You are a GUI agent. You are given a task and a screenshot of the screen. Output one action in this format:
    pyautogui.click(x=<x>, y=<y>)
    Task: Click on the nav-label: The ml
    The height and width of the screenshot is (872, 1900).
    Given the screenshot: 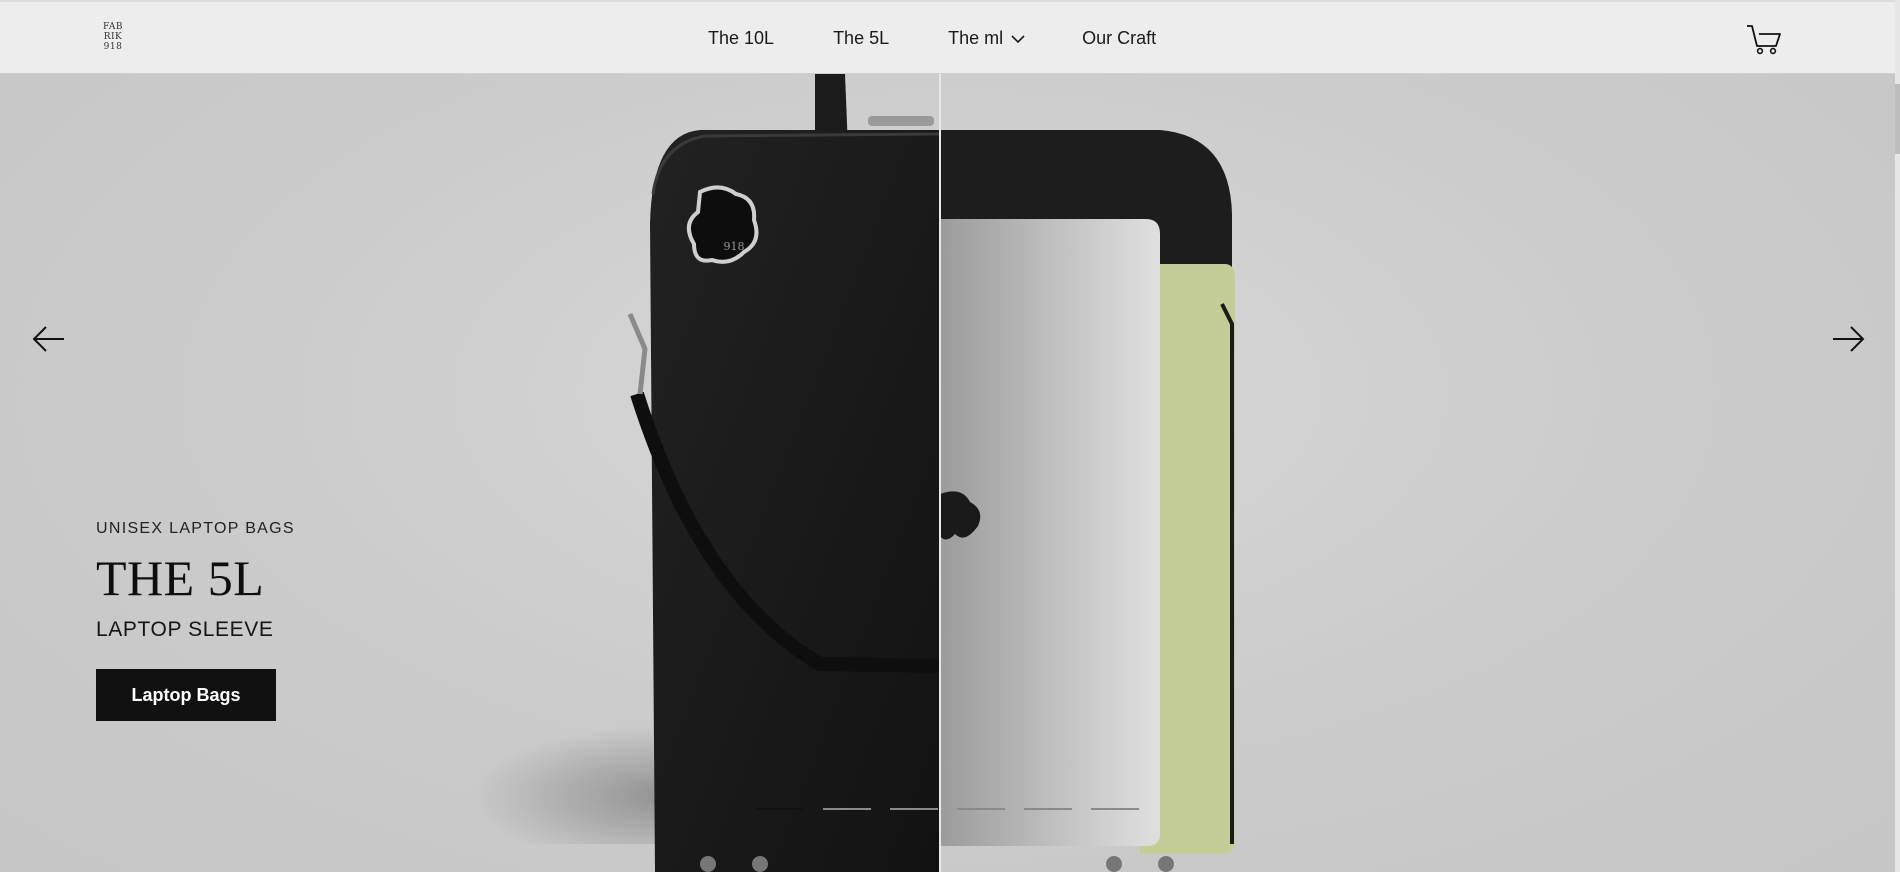 What is the action you would take?
    pyautogui.click(x=976, y=38)
    